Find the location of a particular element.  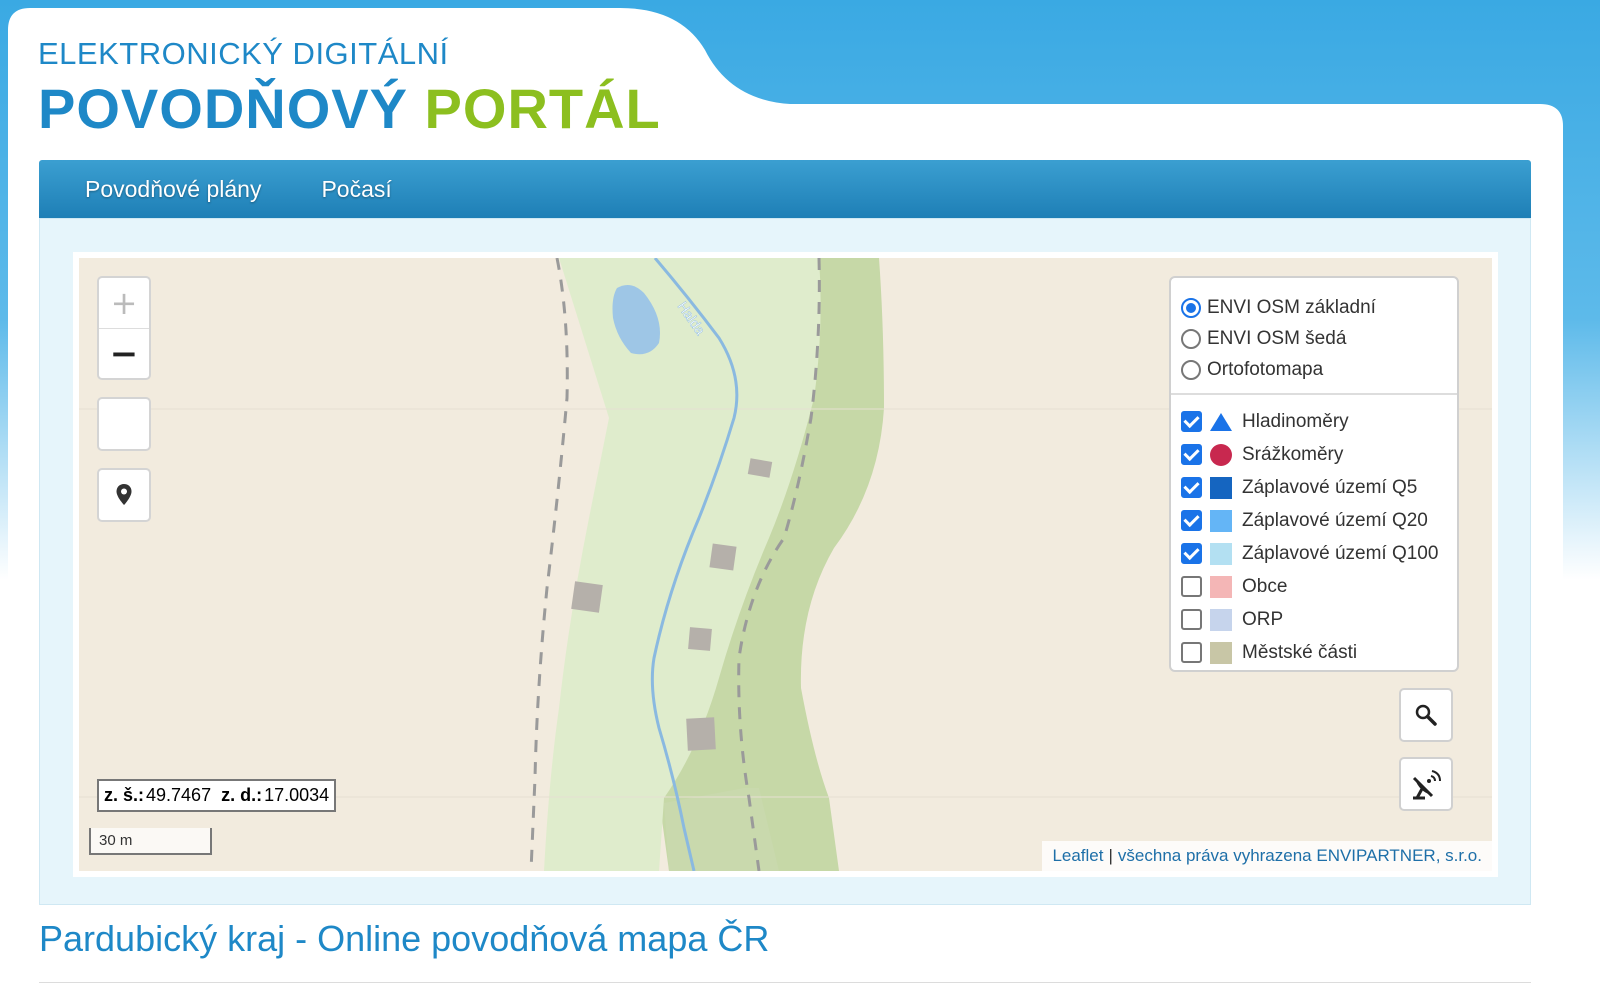

base-layer-label: ENVI OSM šedá is located at coordinates (1277, 338).